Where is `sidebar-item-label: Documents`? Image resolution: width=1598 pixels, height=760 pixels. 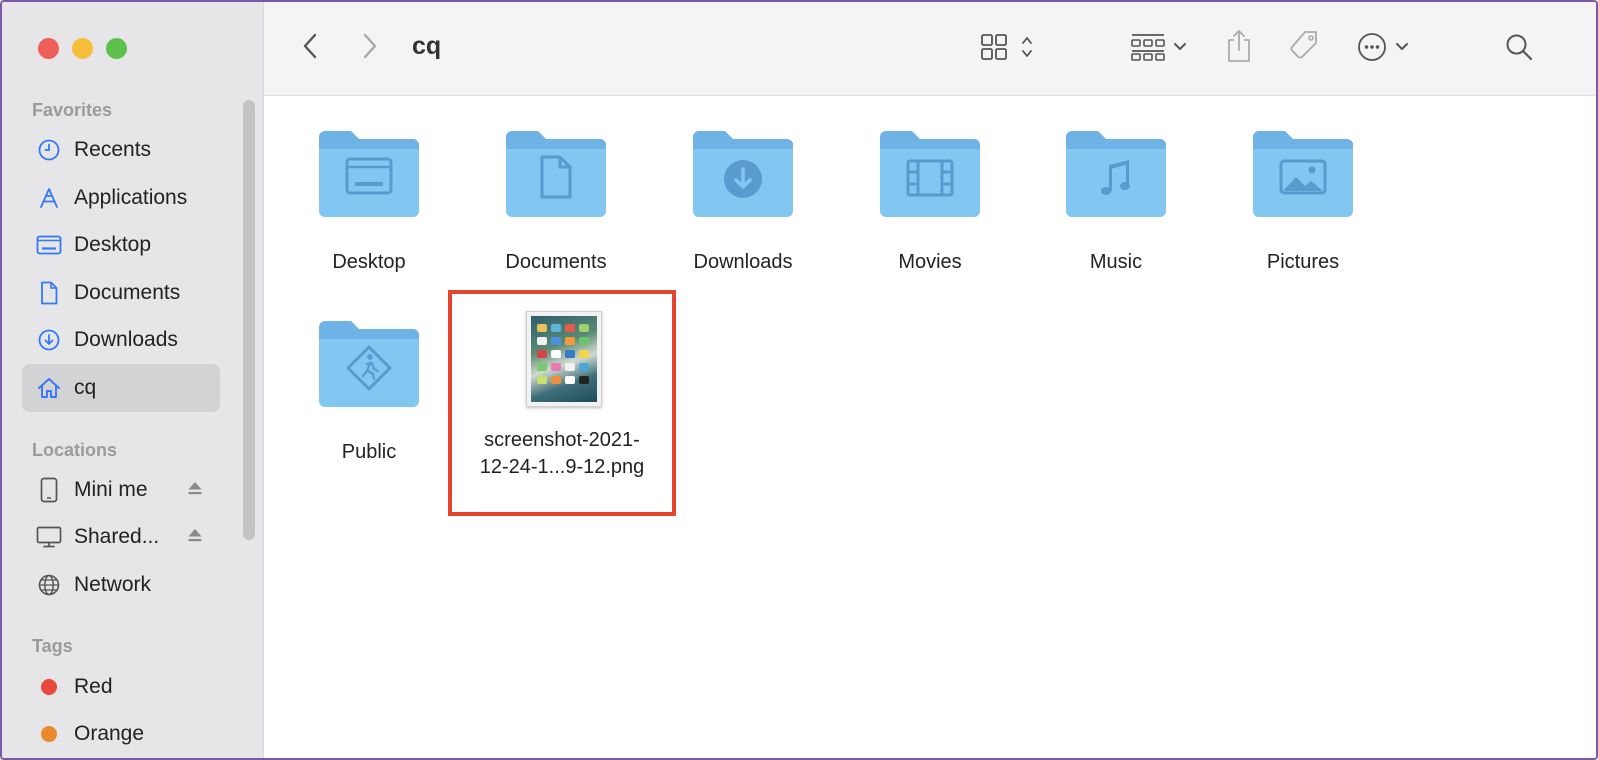 sidebar-item-label: Documents is located at coordinates (127, 292).